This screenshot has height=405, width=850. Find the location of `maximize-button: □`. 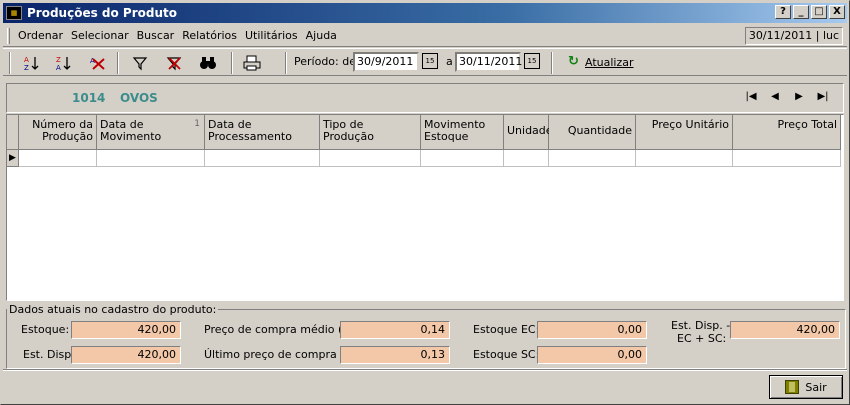

maximize-button: □ is located at coordinates (819, 12).